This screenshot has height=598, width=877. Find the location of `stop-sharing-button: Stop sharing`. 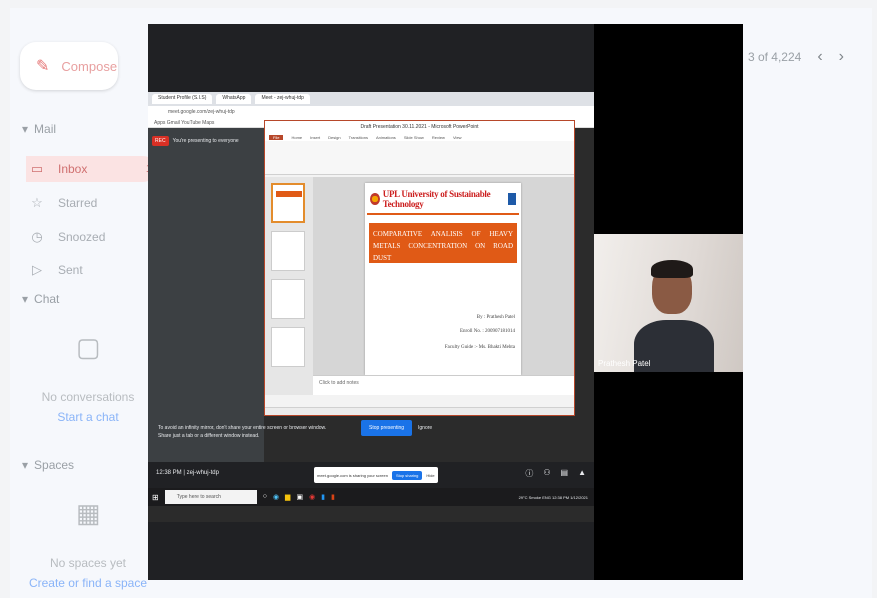

stop-sharing-button: Stop sharing is located at coordinates (407, 475).